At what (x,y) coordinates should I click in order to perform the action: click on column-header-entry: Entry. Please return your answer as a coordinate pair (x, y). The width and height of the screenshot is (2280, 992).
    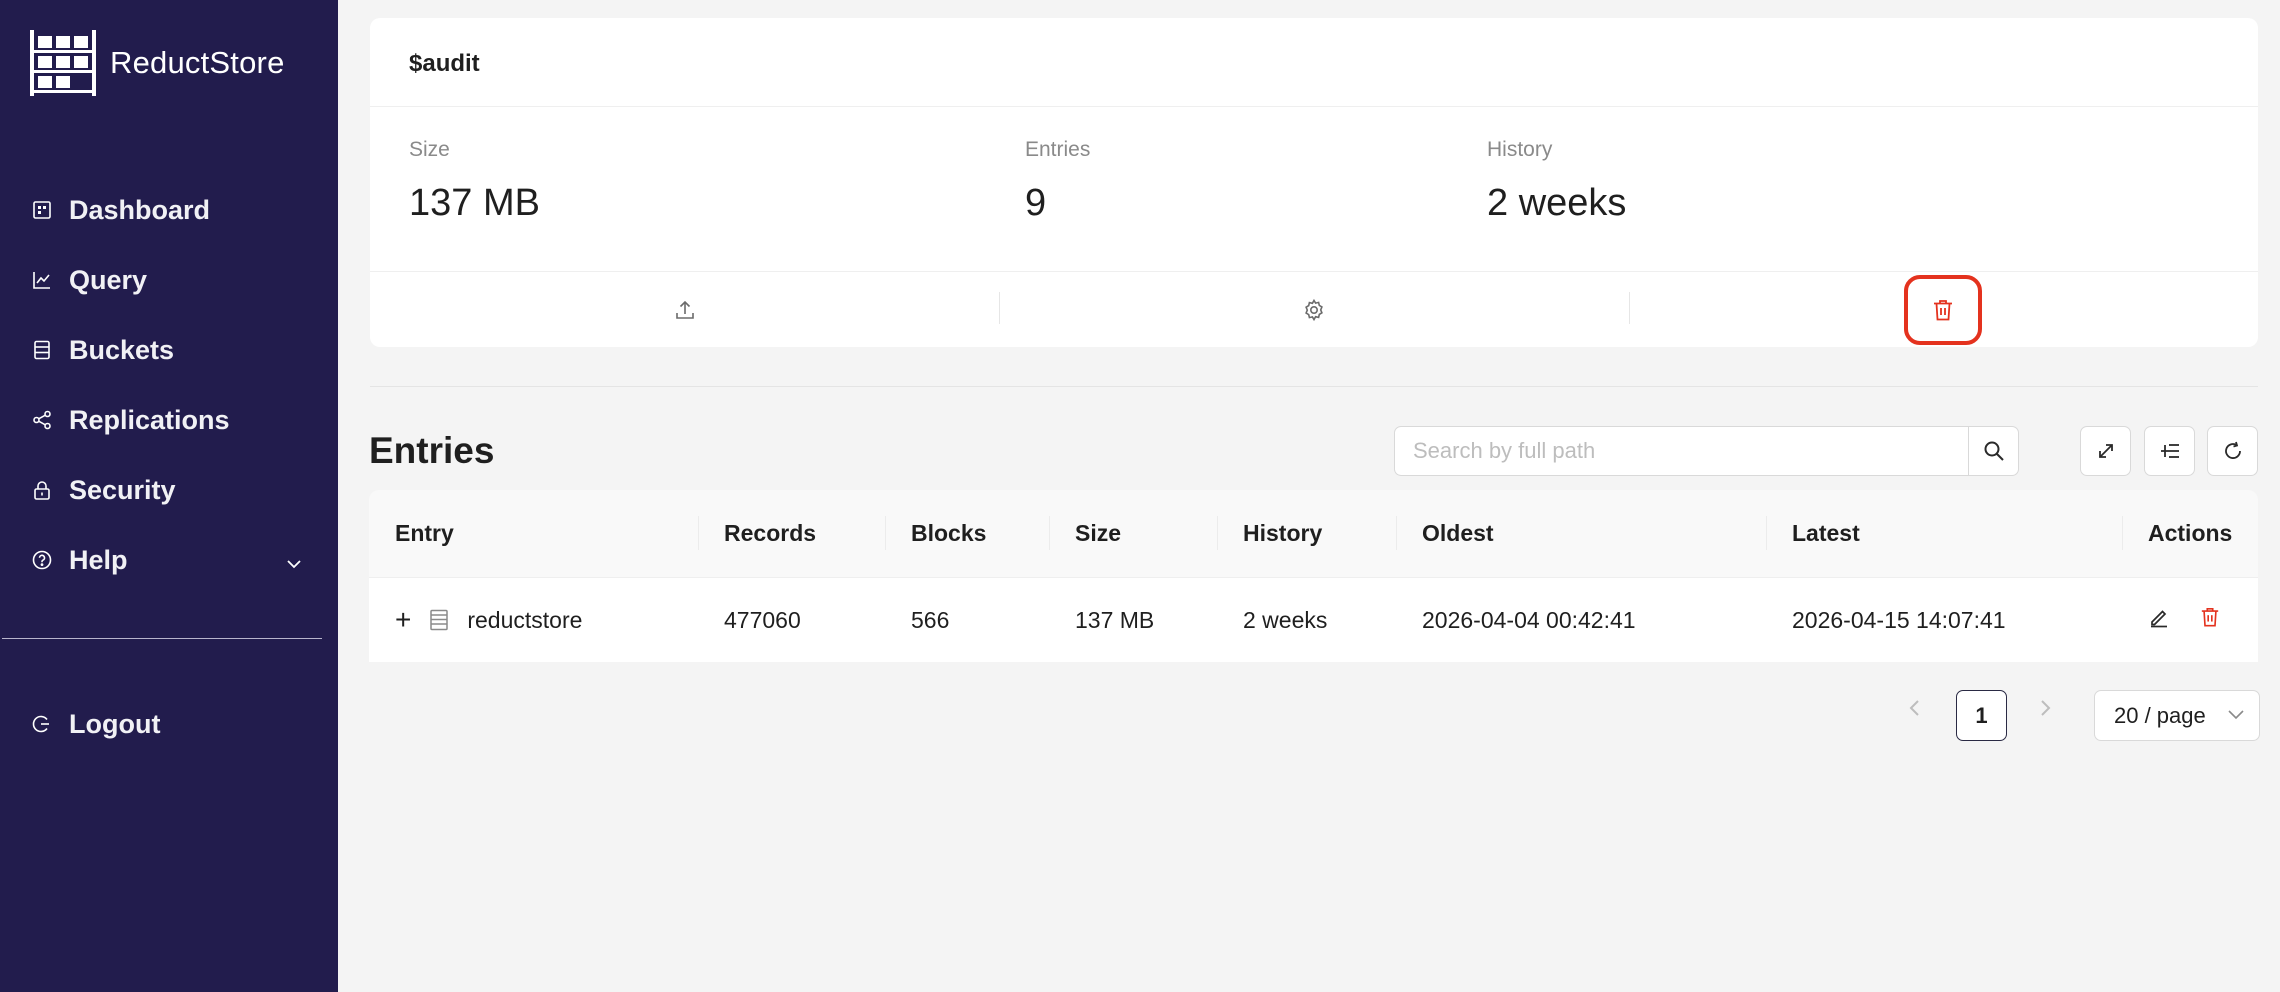
    Looking at the image, I should click on (533, 533).